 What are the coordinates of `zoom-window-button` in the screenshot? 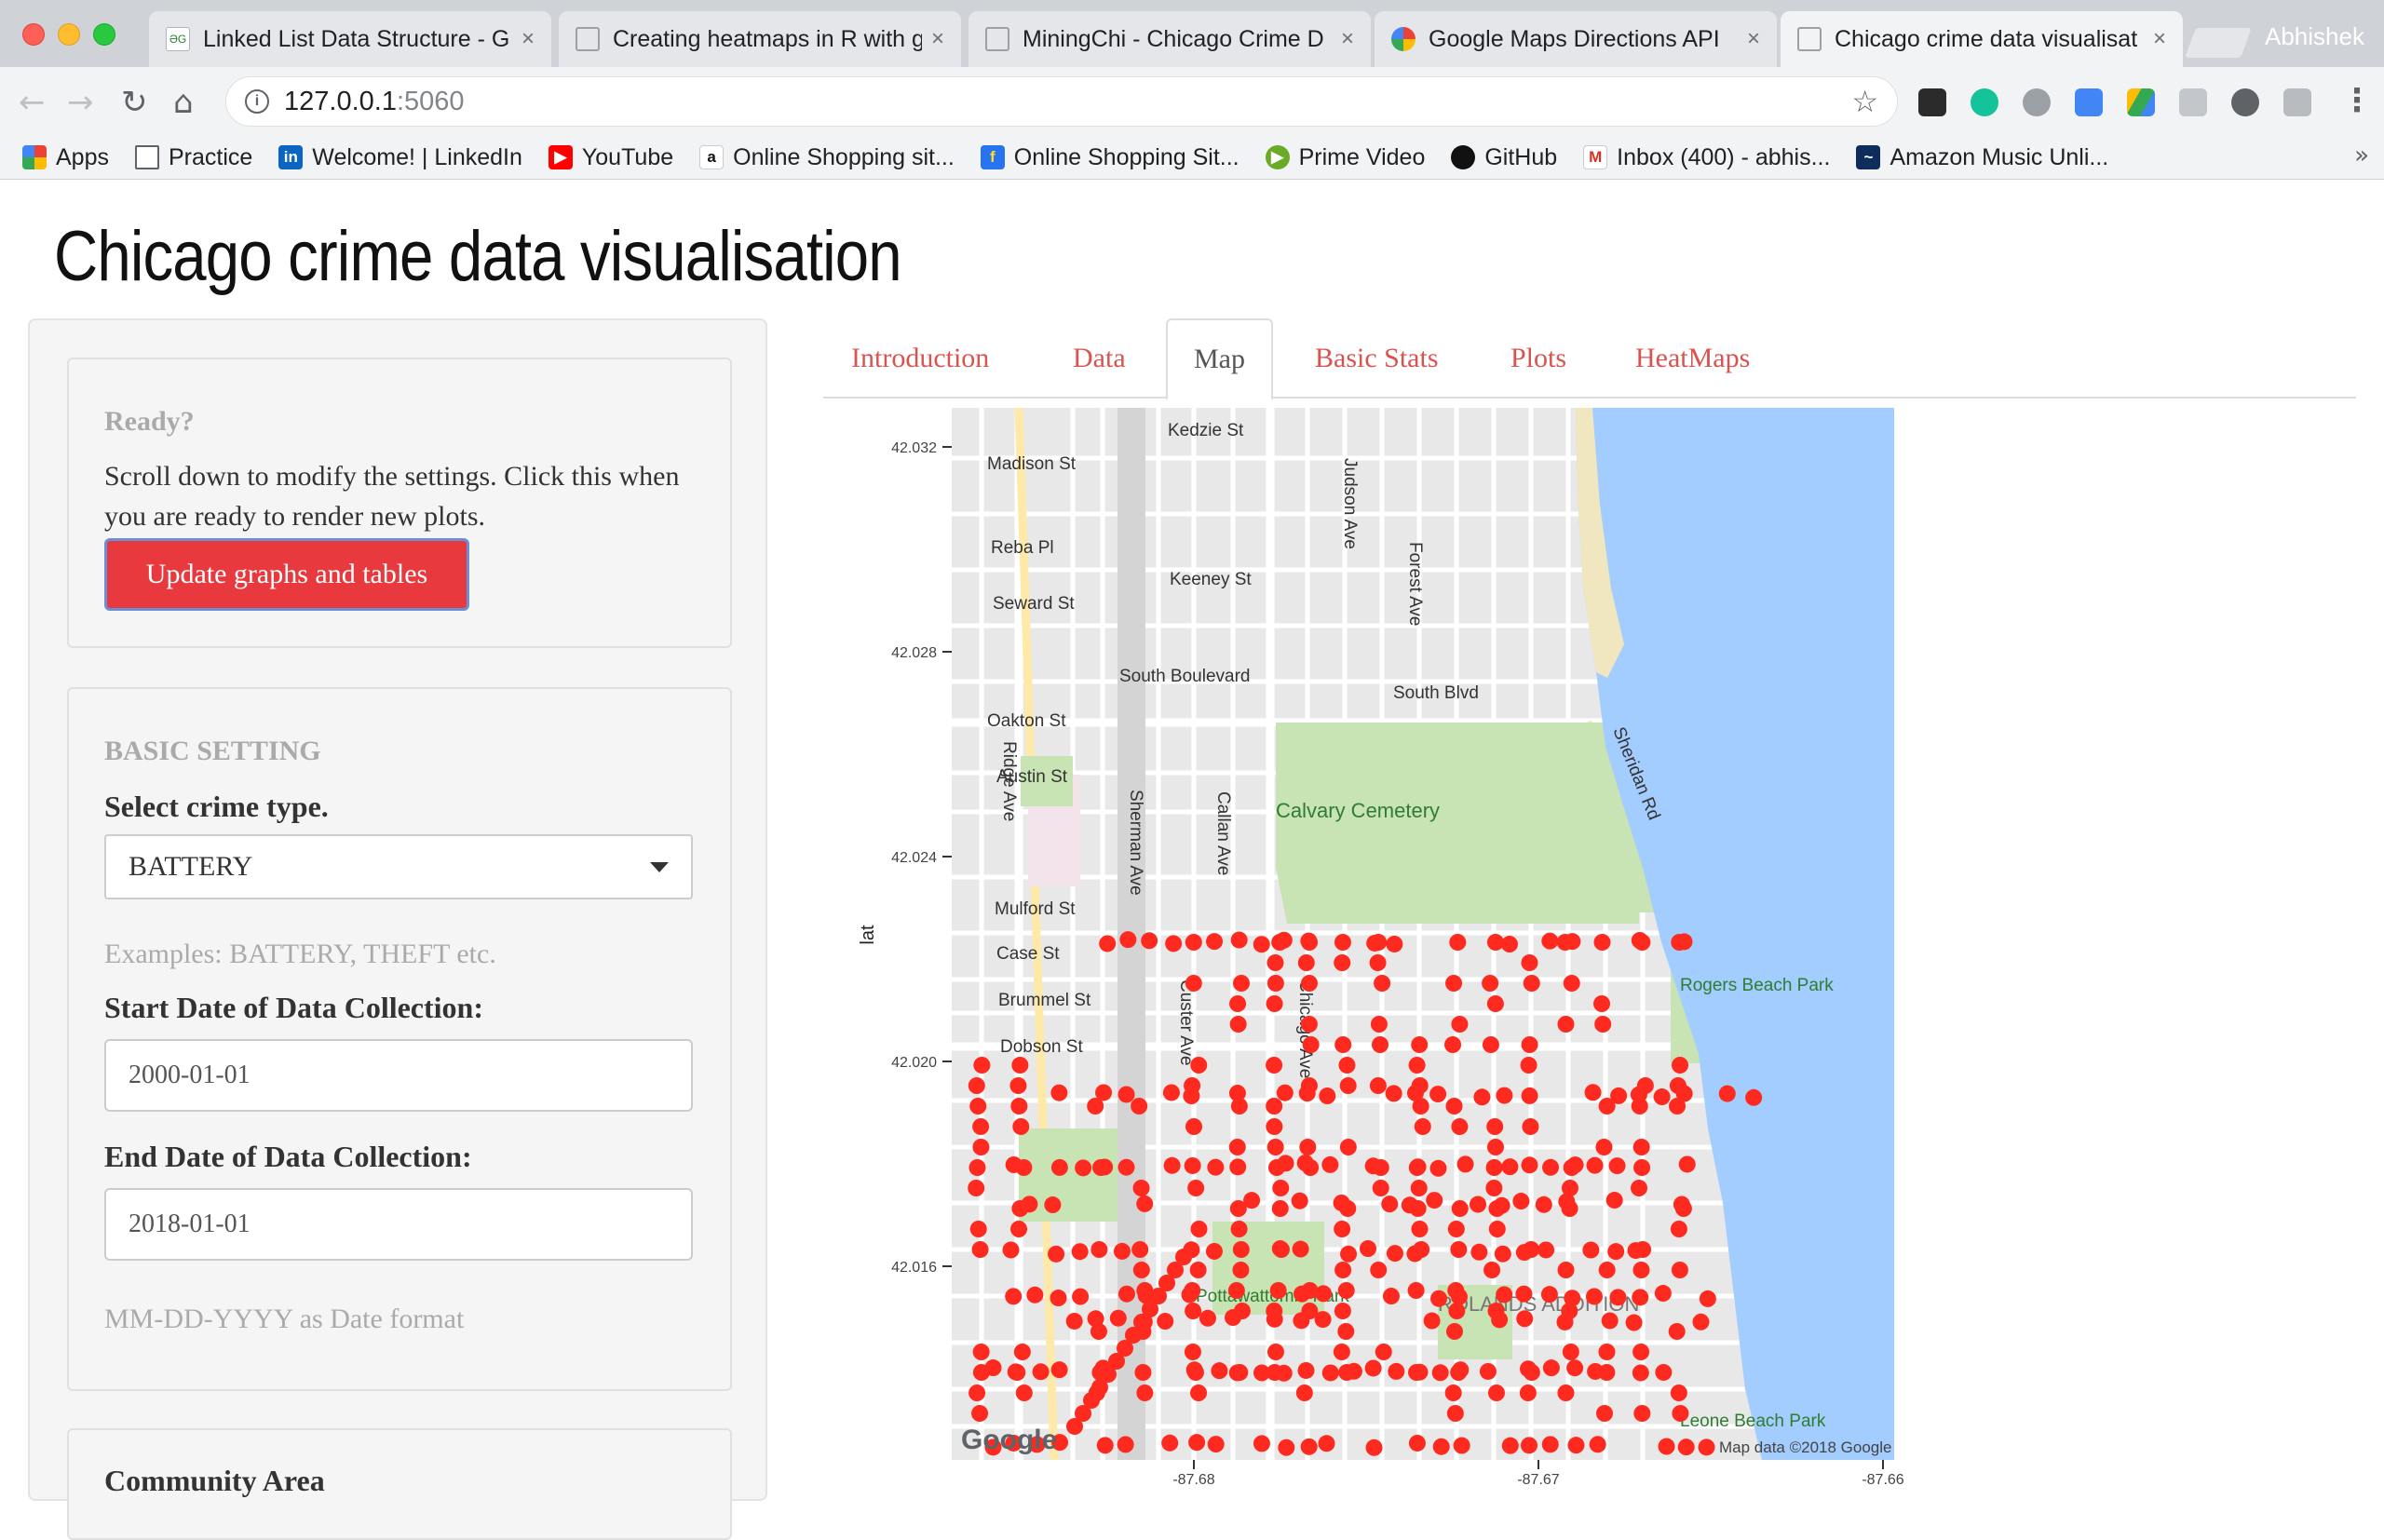 It's located at (104, 35).